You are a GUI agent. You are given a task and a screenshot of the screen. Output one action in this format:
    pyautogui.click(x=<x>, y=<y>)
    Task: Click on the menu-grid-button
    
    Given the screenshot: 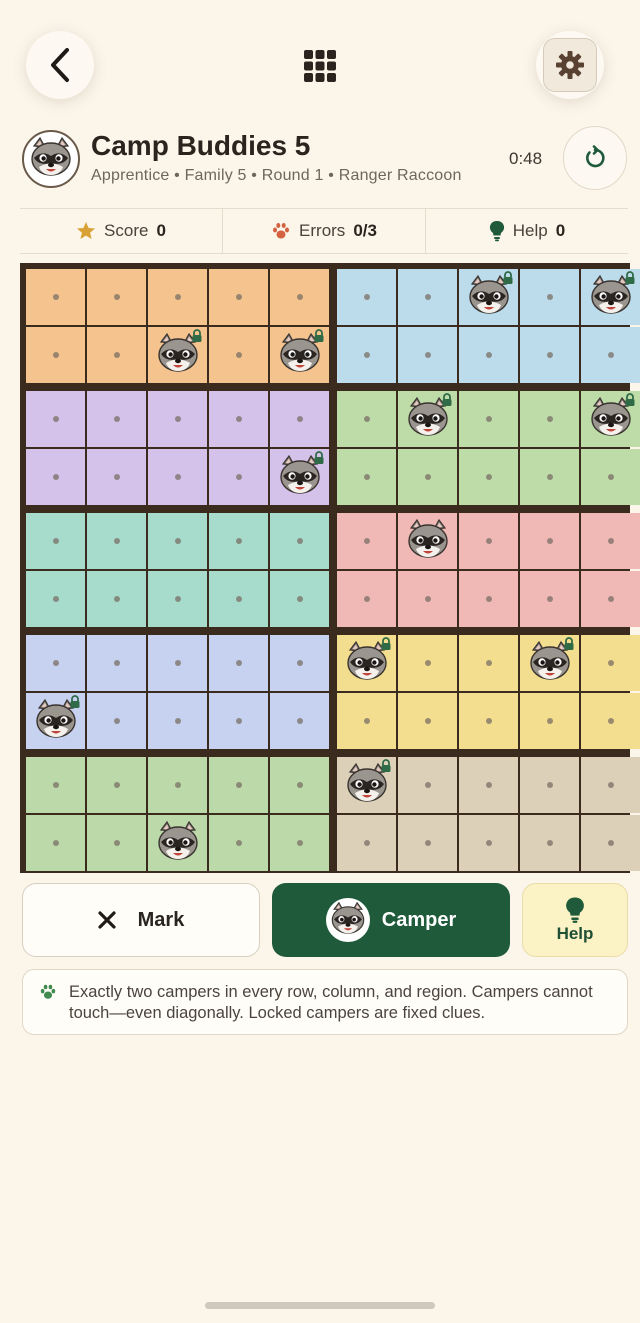 What is the action you would take?
    pyautogui.click(x=320, y=66)
    